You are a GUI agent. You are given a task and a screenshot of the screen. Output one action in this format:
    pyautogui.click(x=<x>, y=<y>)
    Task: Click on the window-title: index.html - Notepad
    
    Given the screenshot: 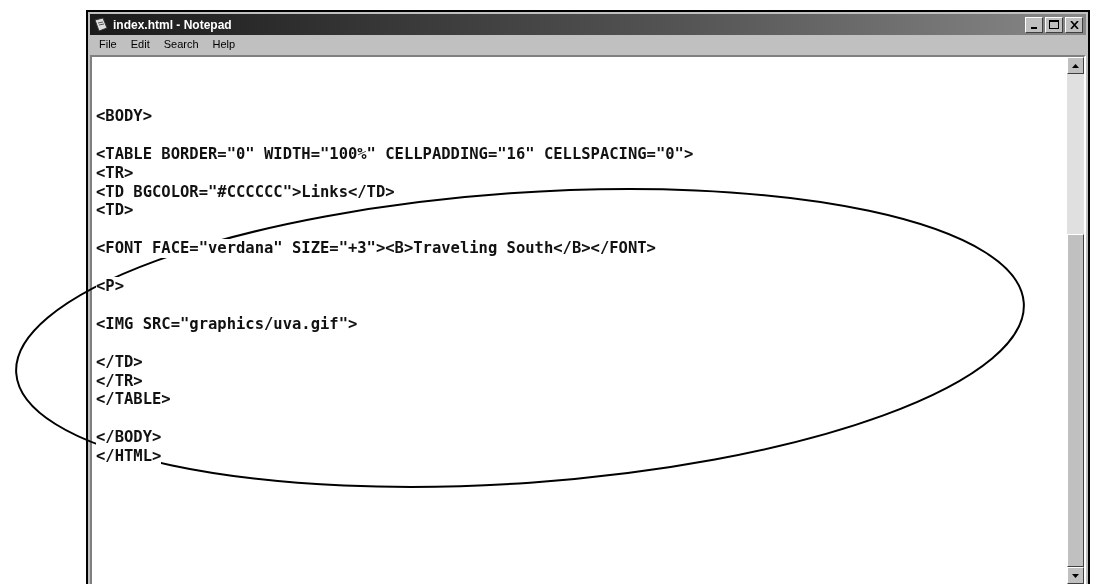 What is the action you would take?
    pyautogui.click(x=173, y=24)
    